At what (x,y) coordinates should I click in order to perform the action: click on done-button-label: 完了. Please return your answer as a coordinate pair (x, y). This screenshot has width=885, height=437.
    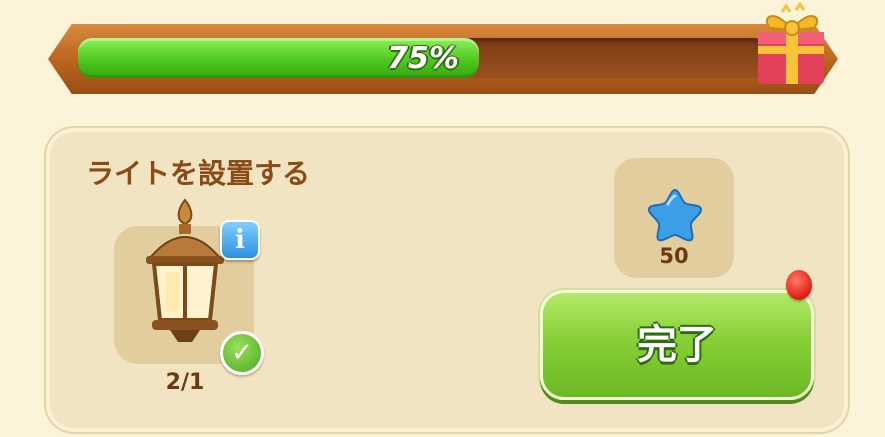
    Looking at the image, I should click on (677, 345).